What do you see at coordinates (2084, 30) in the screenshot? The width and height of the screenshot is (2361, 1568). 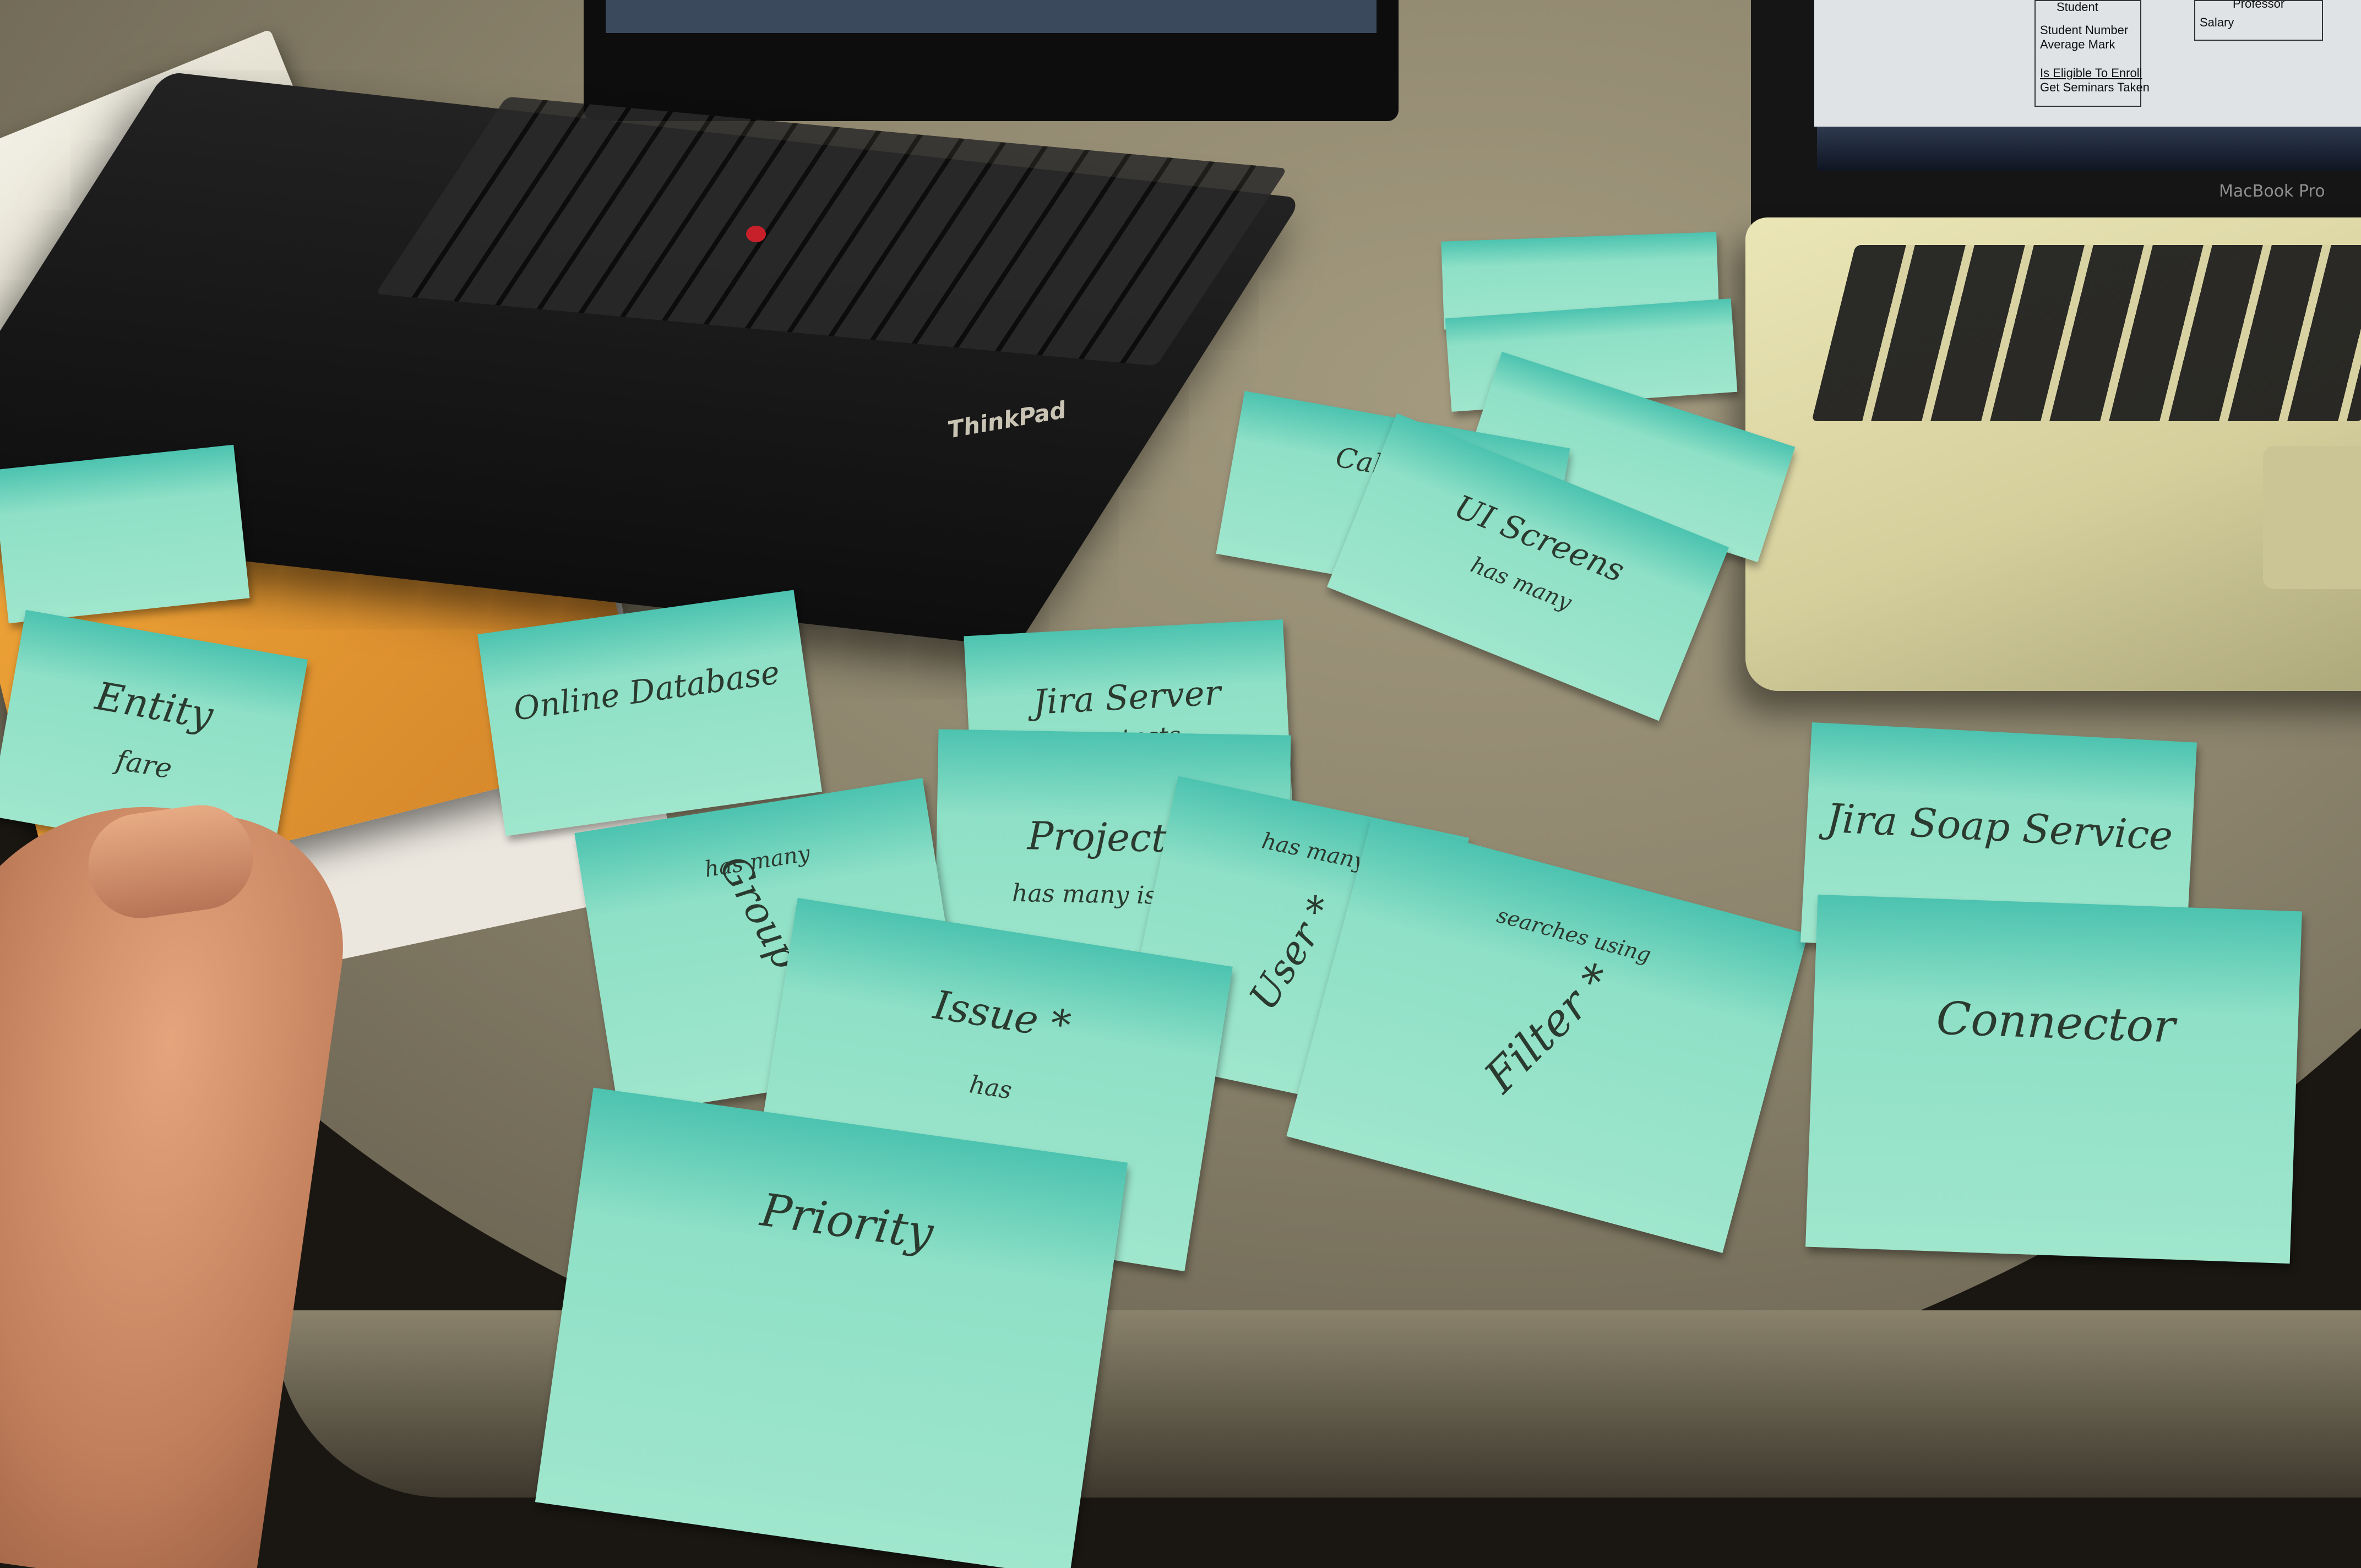 I see `uml-student-attr-1: Student Number` at bounding box center [2084, 30].